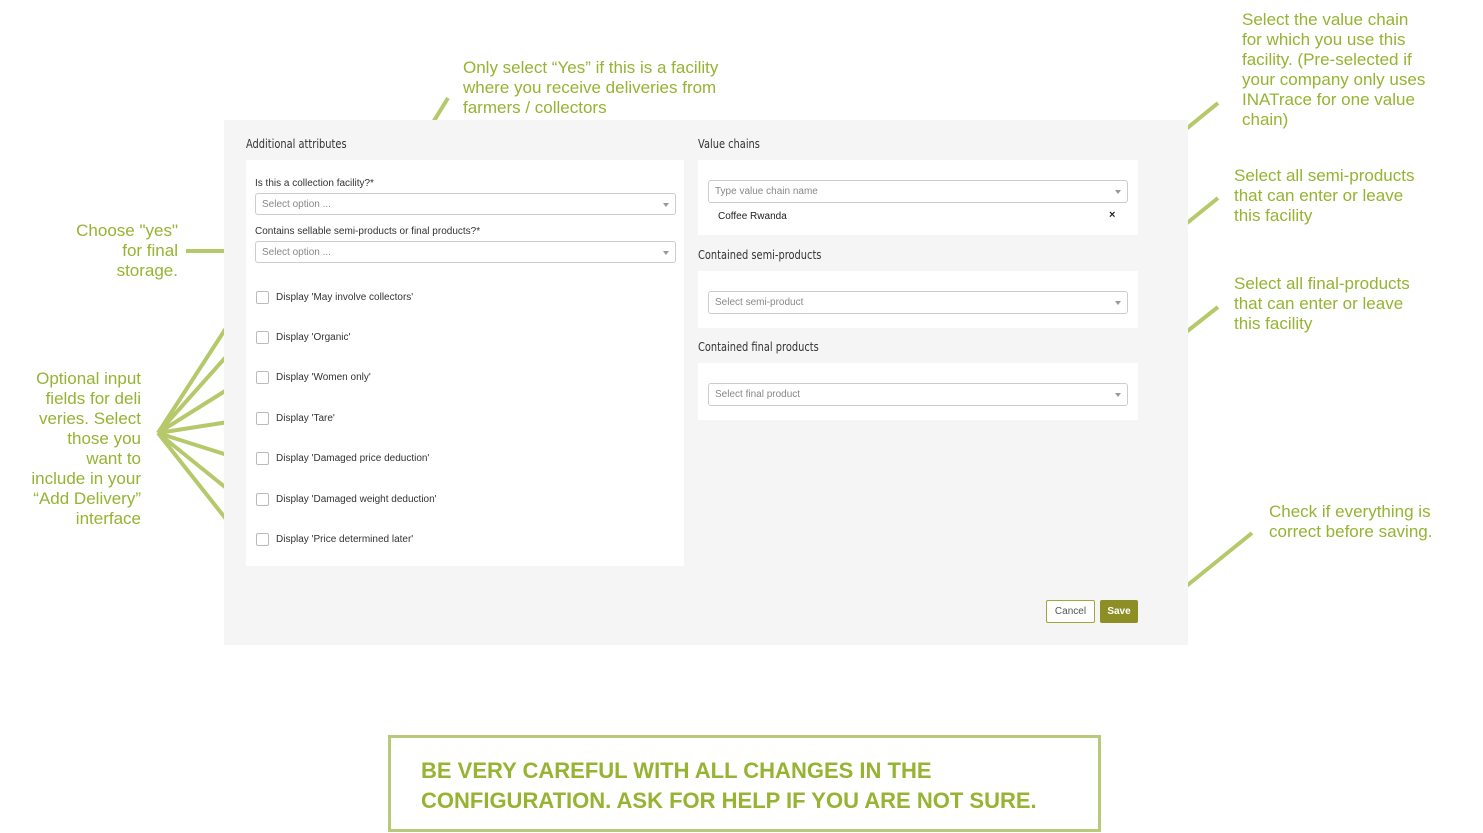 This screenshot has height=833, width=1483. Describe the element at coordinates (1327, 59) in the screenshot. I see `note-line: facility. (Pre-selected if` at that location.